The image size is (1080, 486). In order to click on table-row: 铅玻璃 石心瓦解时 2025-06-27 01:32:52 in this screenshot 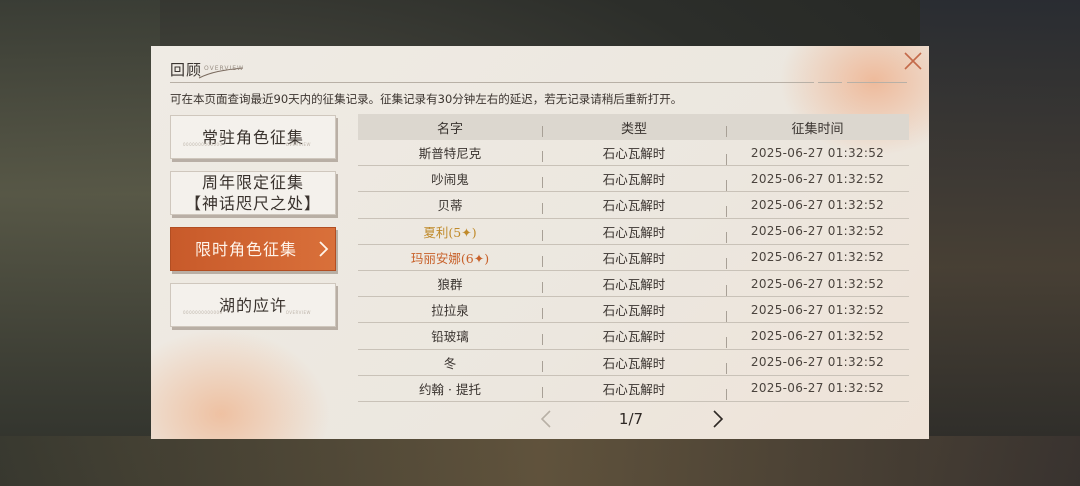, I will do `click(633, 336)`.